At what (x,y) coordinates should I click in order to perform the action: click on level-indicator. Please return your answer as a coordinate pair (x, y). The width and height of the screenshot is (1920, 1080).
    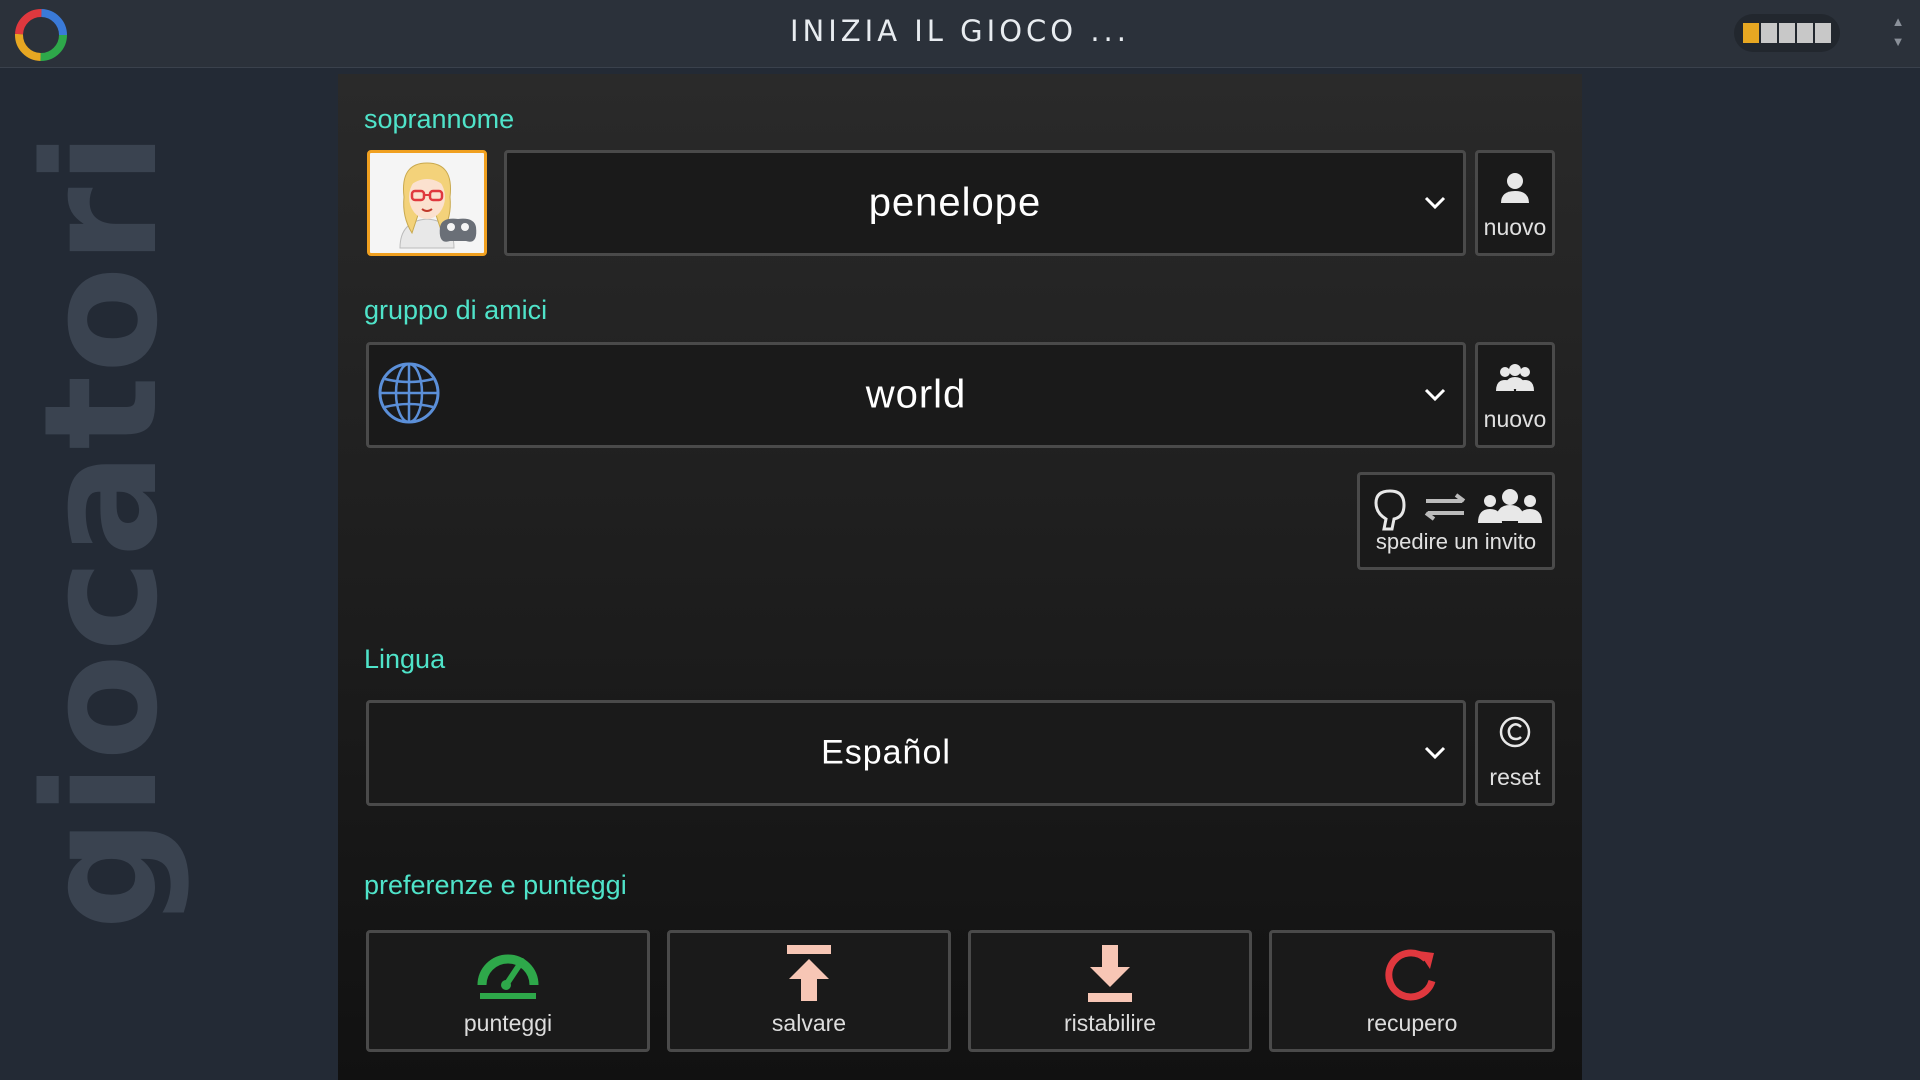
    Looking at the image, I should click on (1787, 33).